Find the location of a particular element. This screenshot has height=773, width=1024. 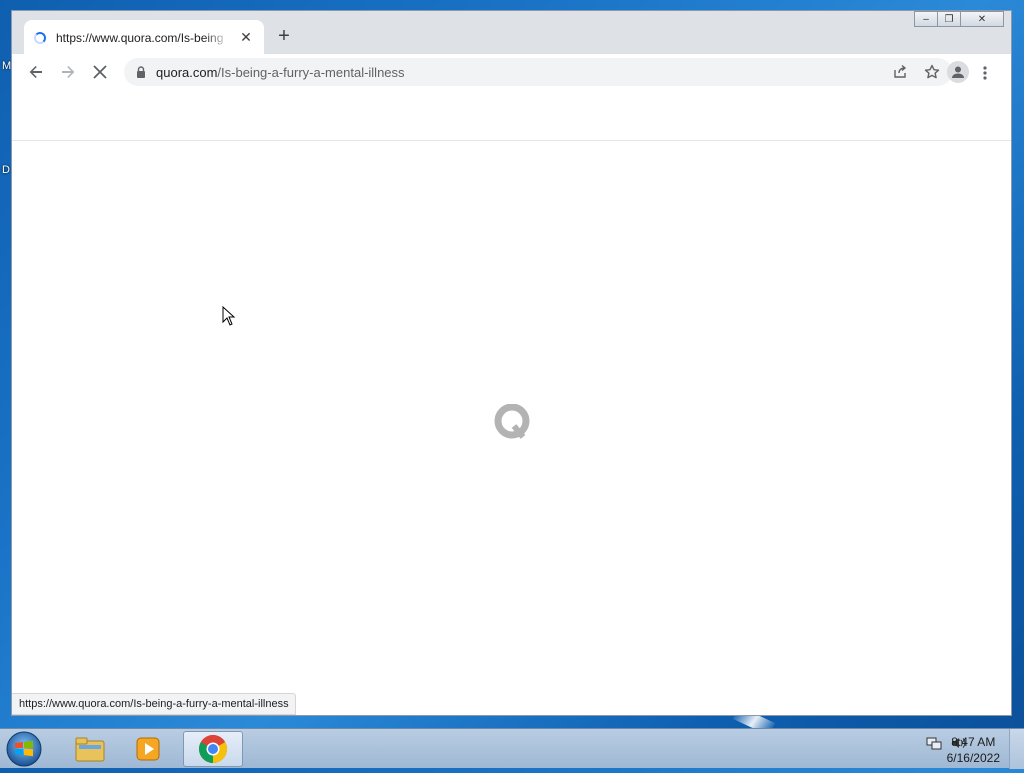

profile-icon is located at coordinates (958, 72).